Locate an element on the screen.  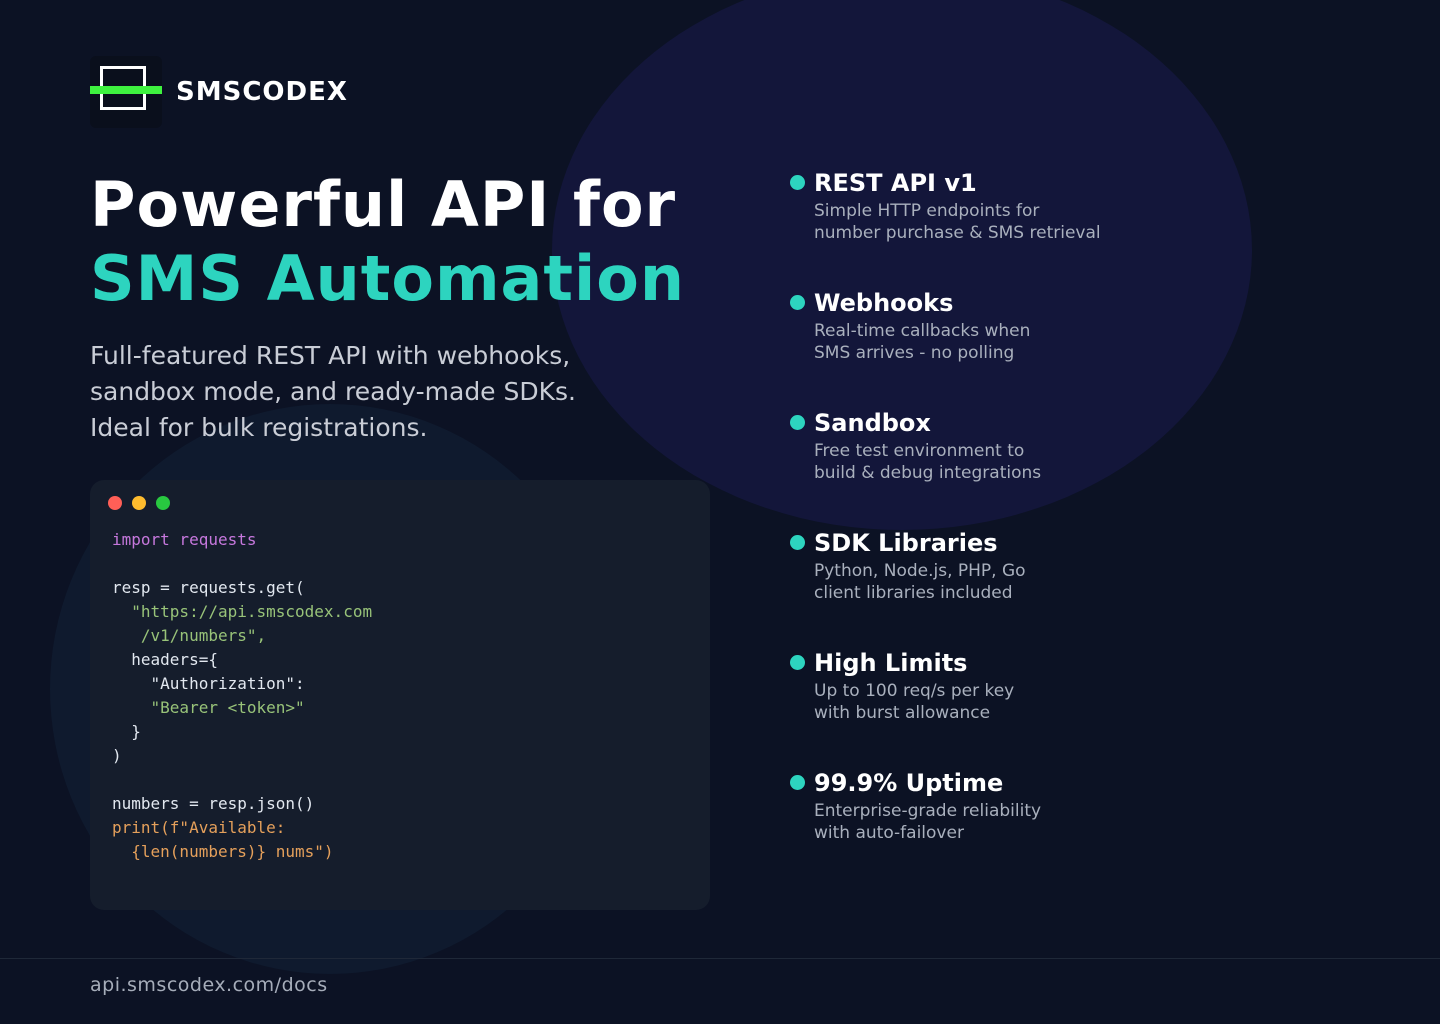
feature-title: 99.9% Uptime is located at coordinates (909, 783).